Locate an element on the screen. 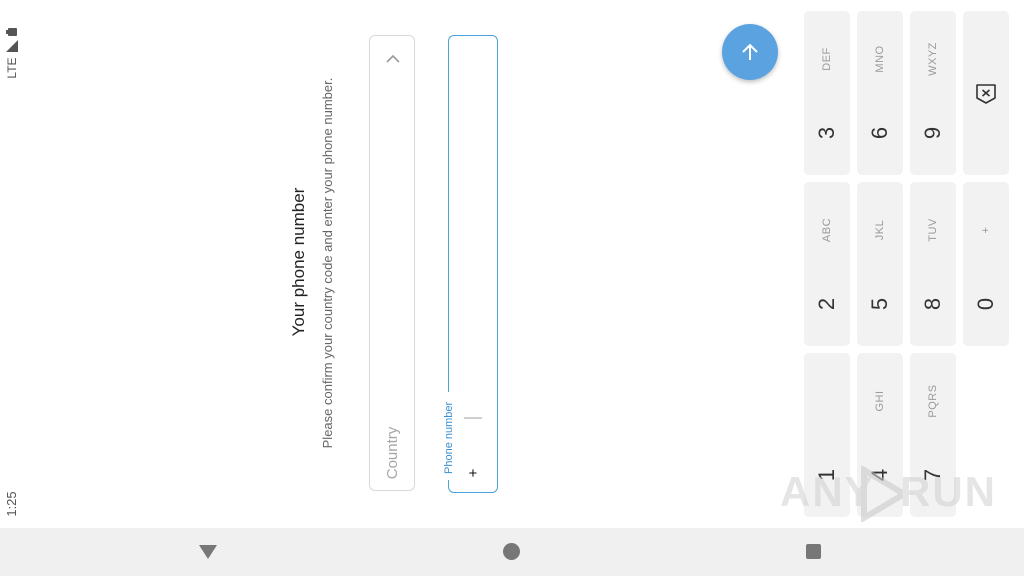  next-button is located at coordinates (750, 52).